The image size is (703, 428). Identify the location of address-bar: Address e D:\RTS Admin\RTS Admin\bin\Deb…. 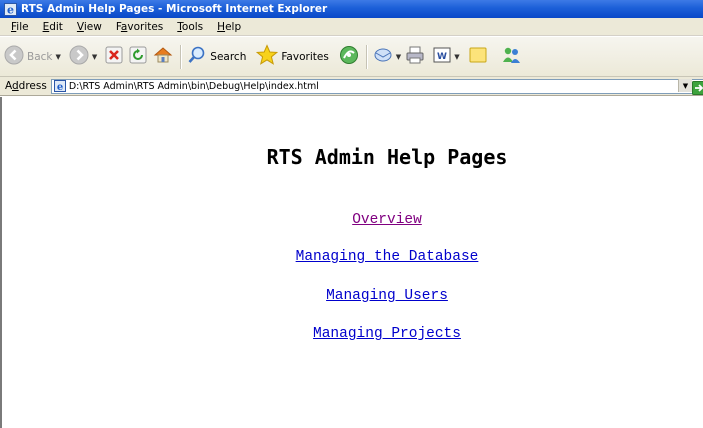
(351, 86).